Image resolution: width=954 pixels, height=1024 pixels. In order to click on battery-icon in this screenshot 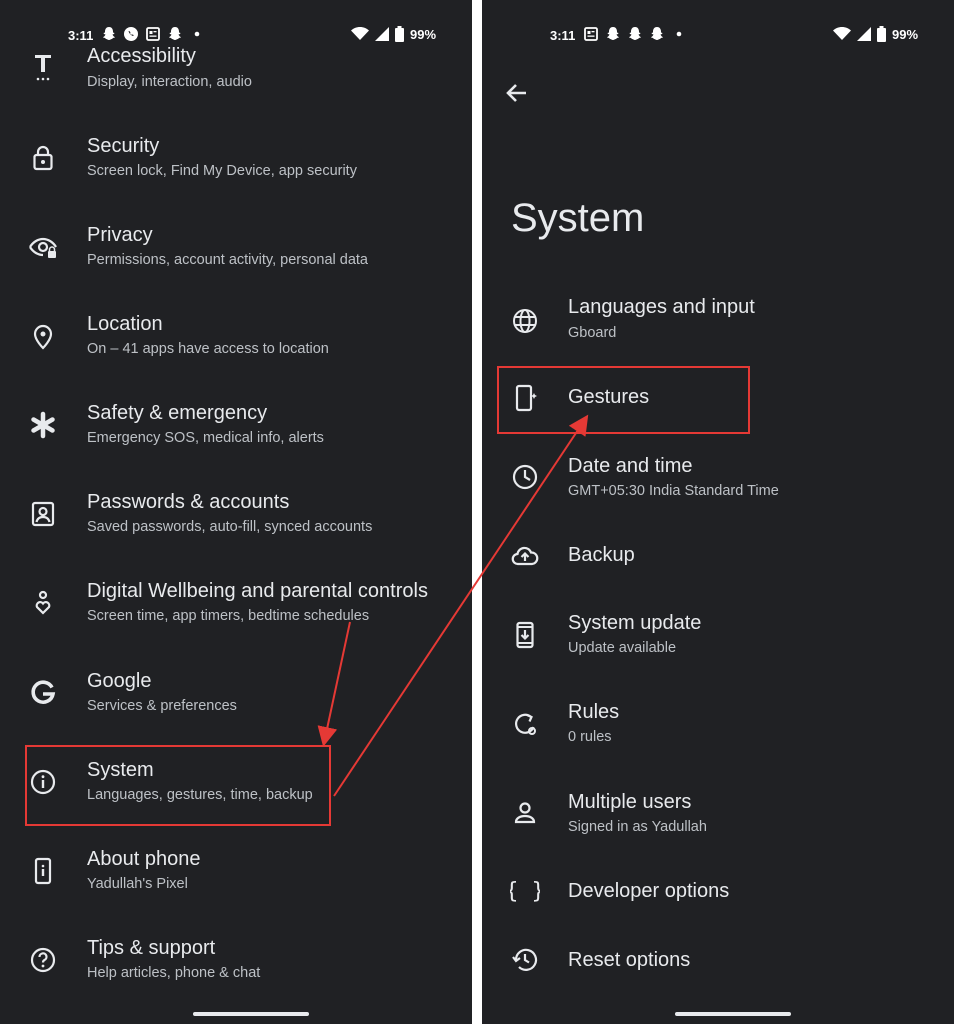, I will do `click(881, 34)`.